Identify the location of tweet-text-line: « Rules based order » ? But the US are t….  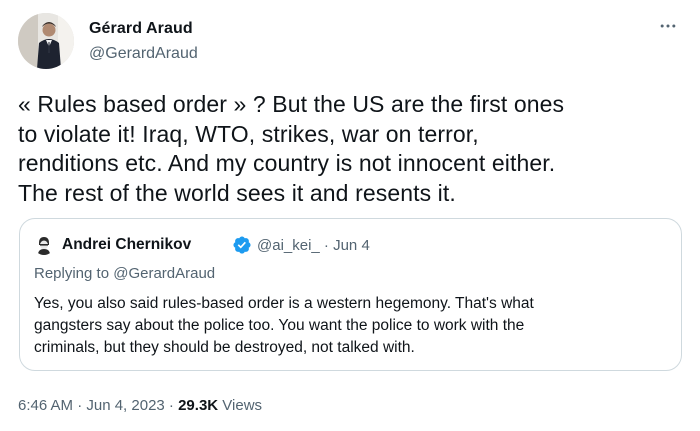
(291, 104).